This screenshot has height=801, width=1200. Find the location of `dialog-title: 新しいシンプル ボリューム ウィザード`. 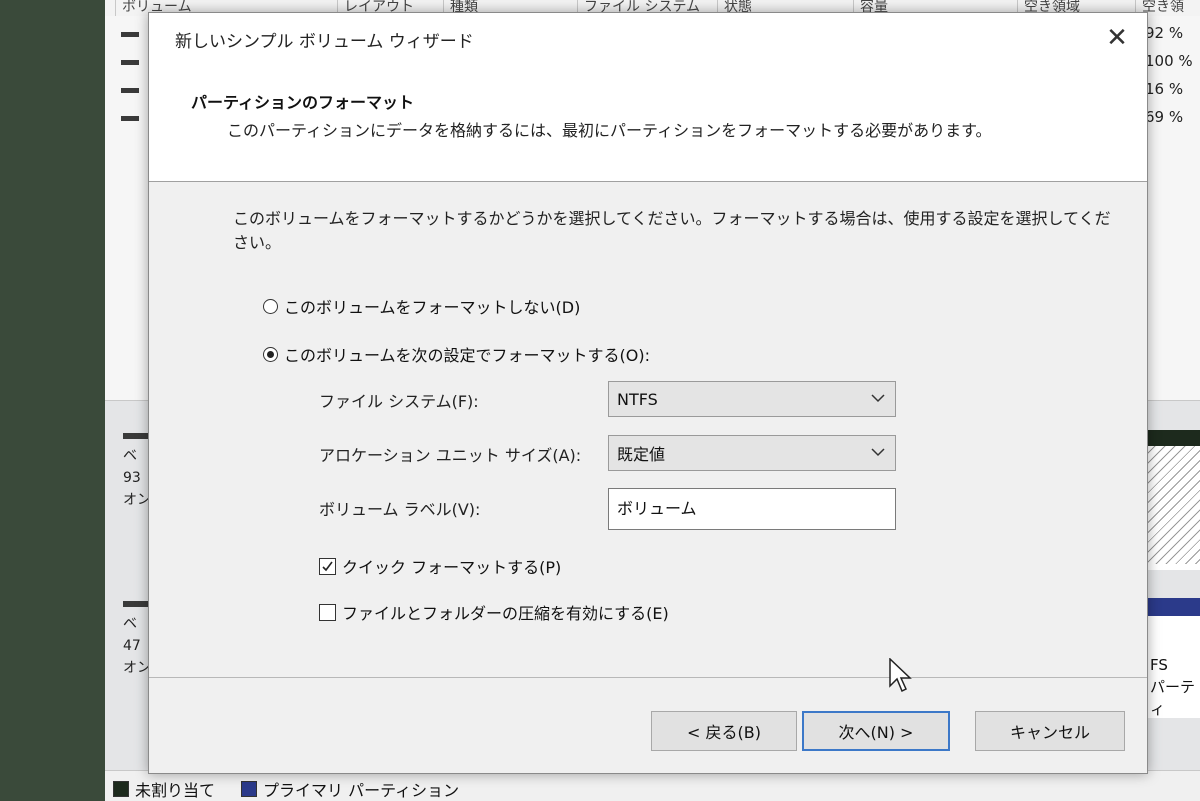

dialog-title: 新しいシンプル ボリューム ウィザード is located at coordinates (324, 42).